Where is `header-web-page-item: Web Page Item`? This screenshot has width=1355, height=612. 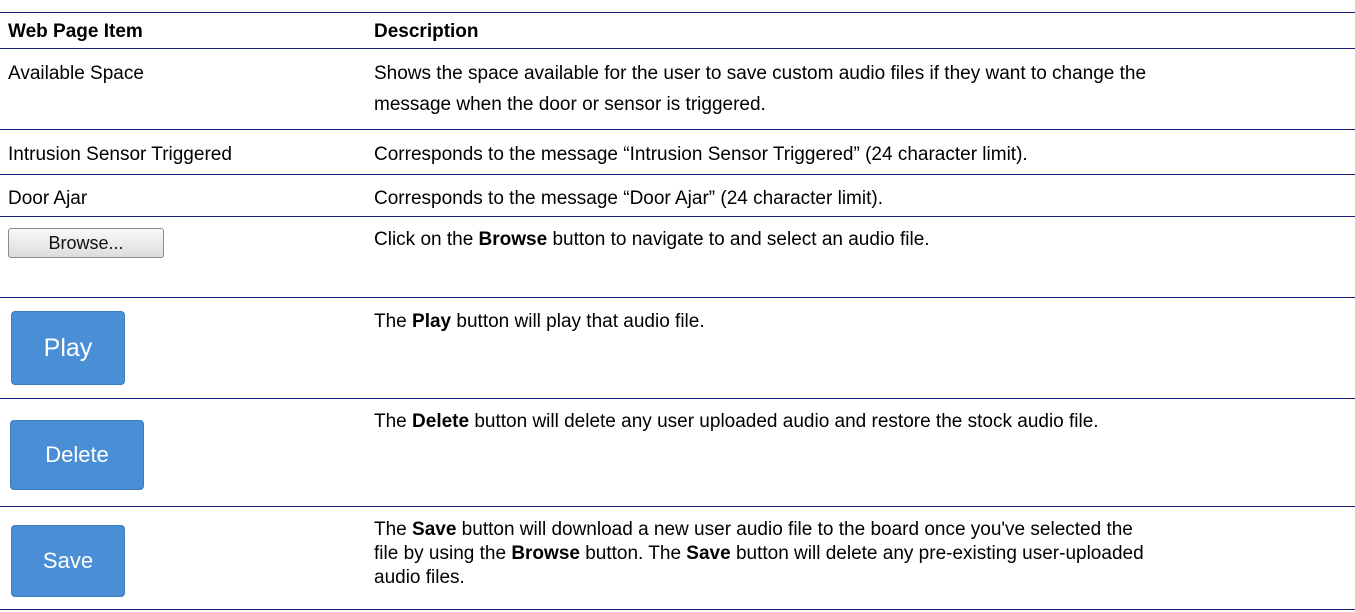
header-web-page-item: Web Page Item is located at coordinates (75, 31).